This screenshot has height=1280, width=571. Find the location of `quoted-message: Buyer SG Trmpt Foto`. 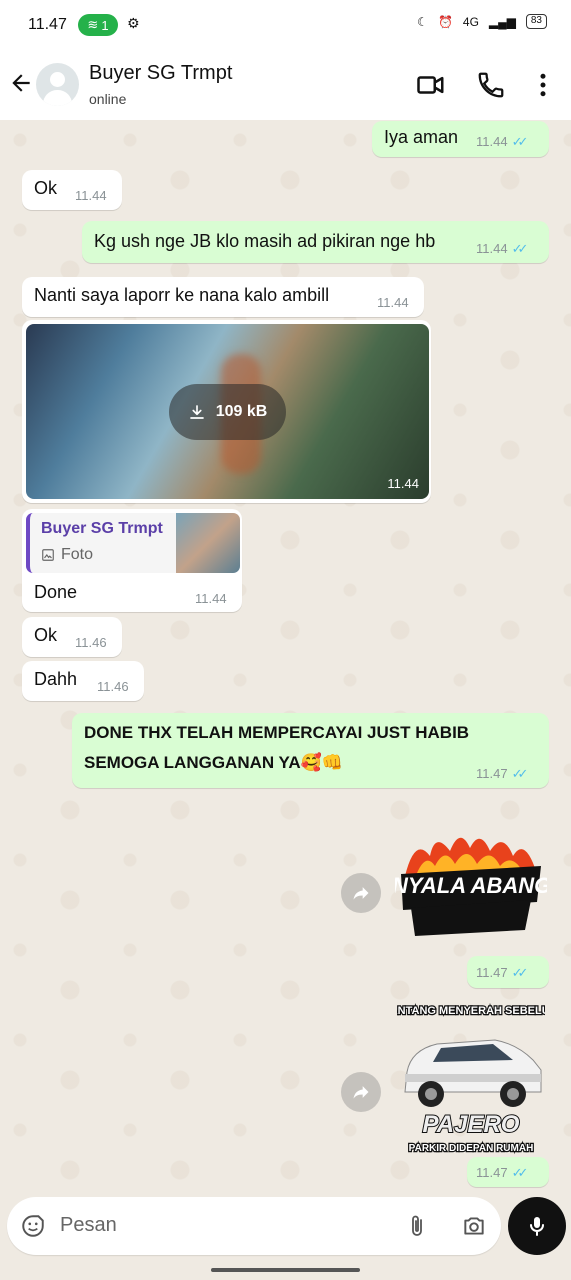

quoted-message: Buyer SG Trmpt Foto is located at coordinates (133, 543).